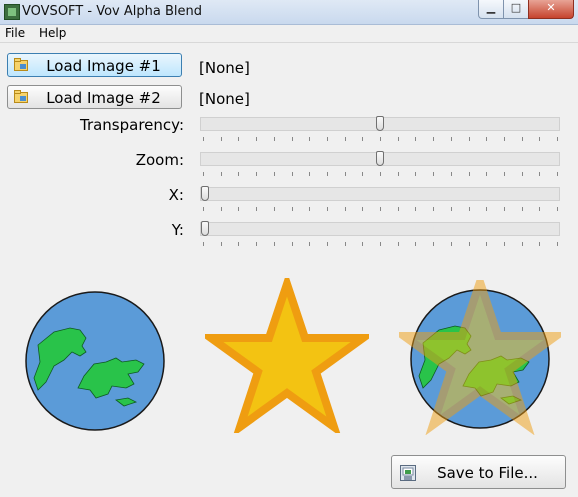  I want to click on image-2-star-preview, so click(287, 355).